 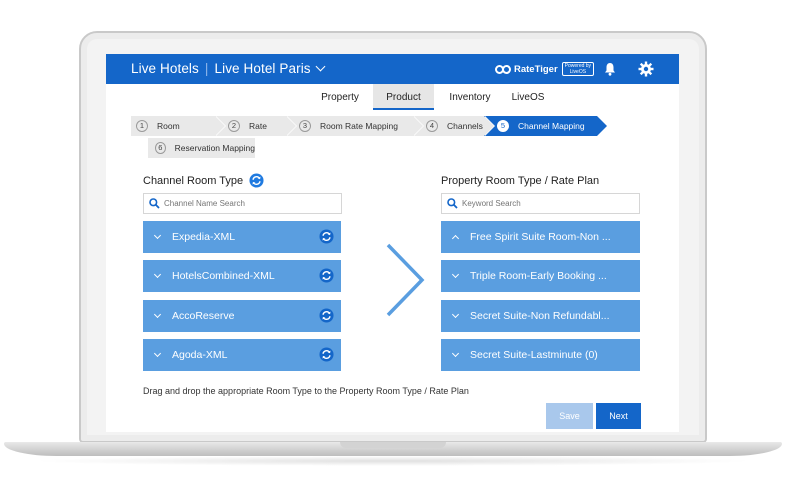 I want to click on brand-name: RateTiger, so click(x=536, y=69).